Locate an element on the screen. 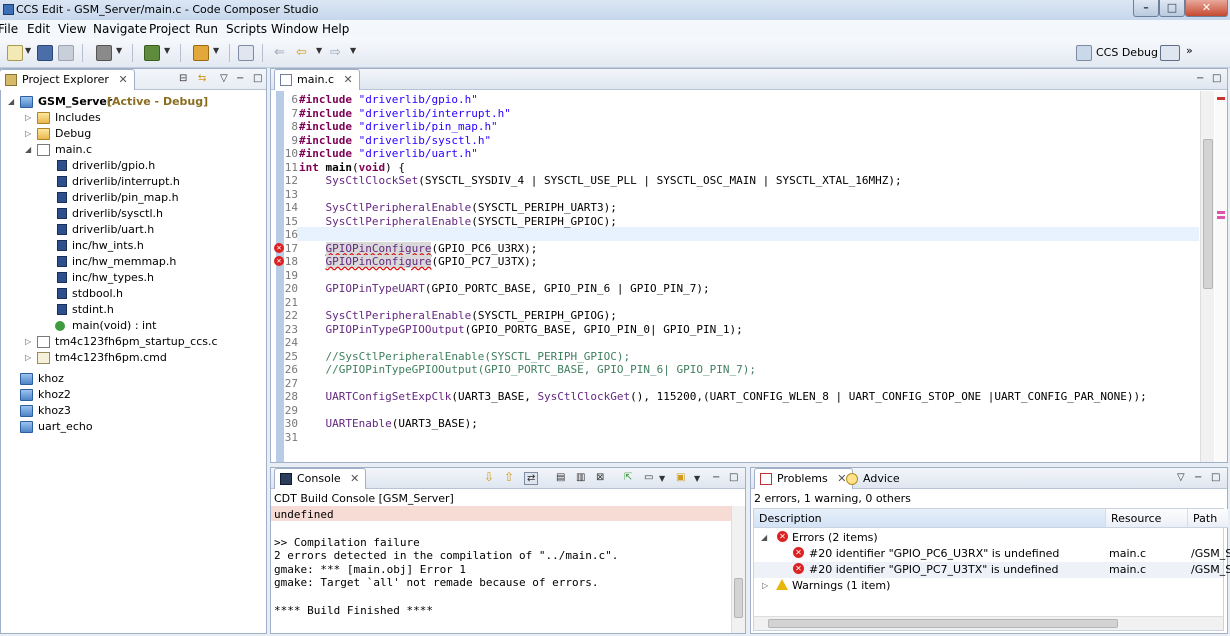 The image size is (1230, 636). next-error-icon: ⇩ is located at coordinates (489, 477).